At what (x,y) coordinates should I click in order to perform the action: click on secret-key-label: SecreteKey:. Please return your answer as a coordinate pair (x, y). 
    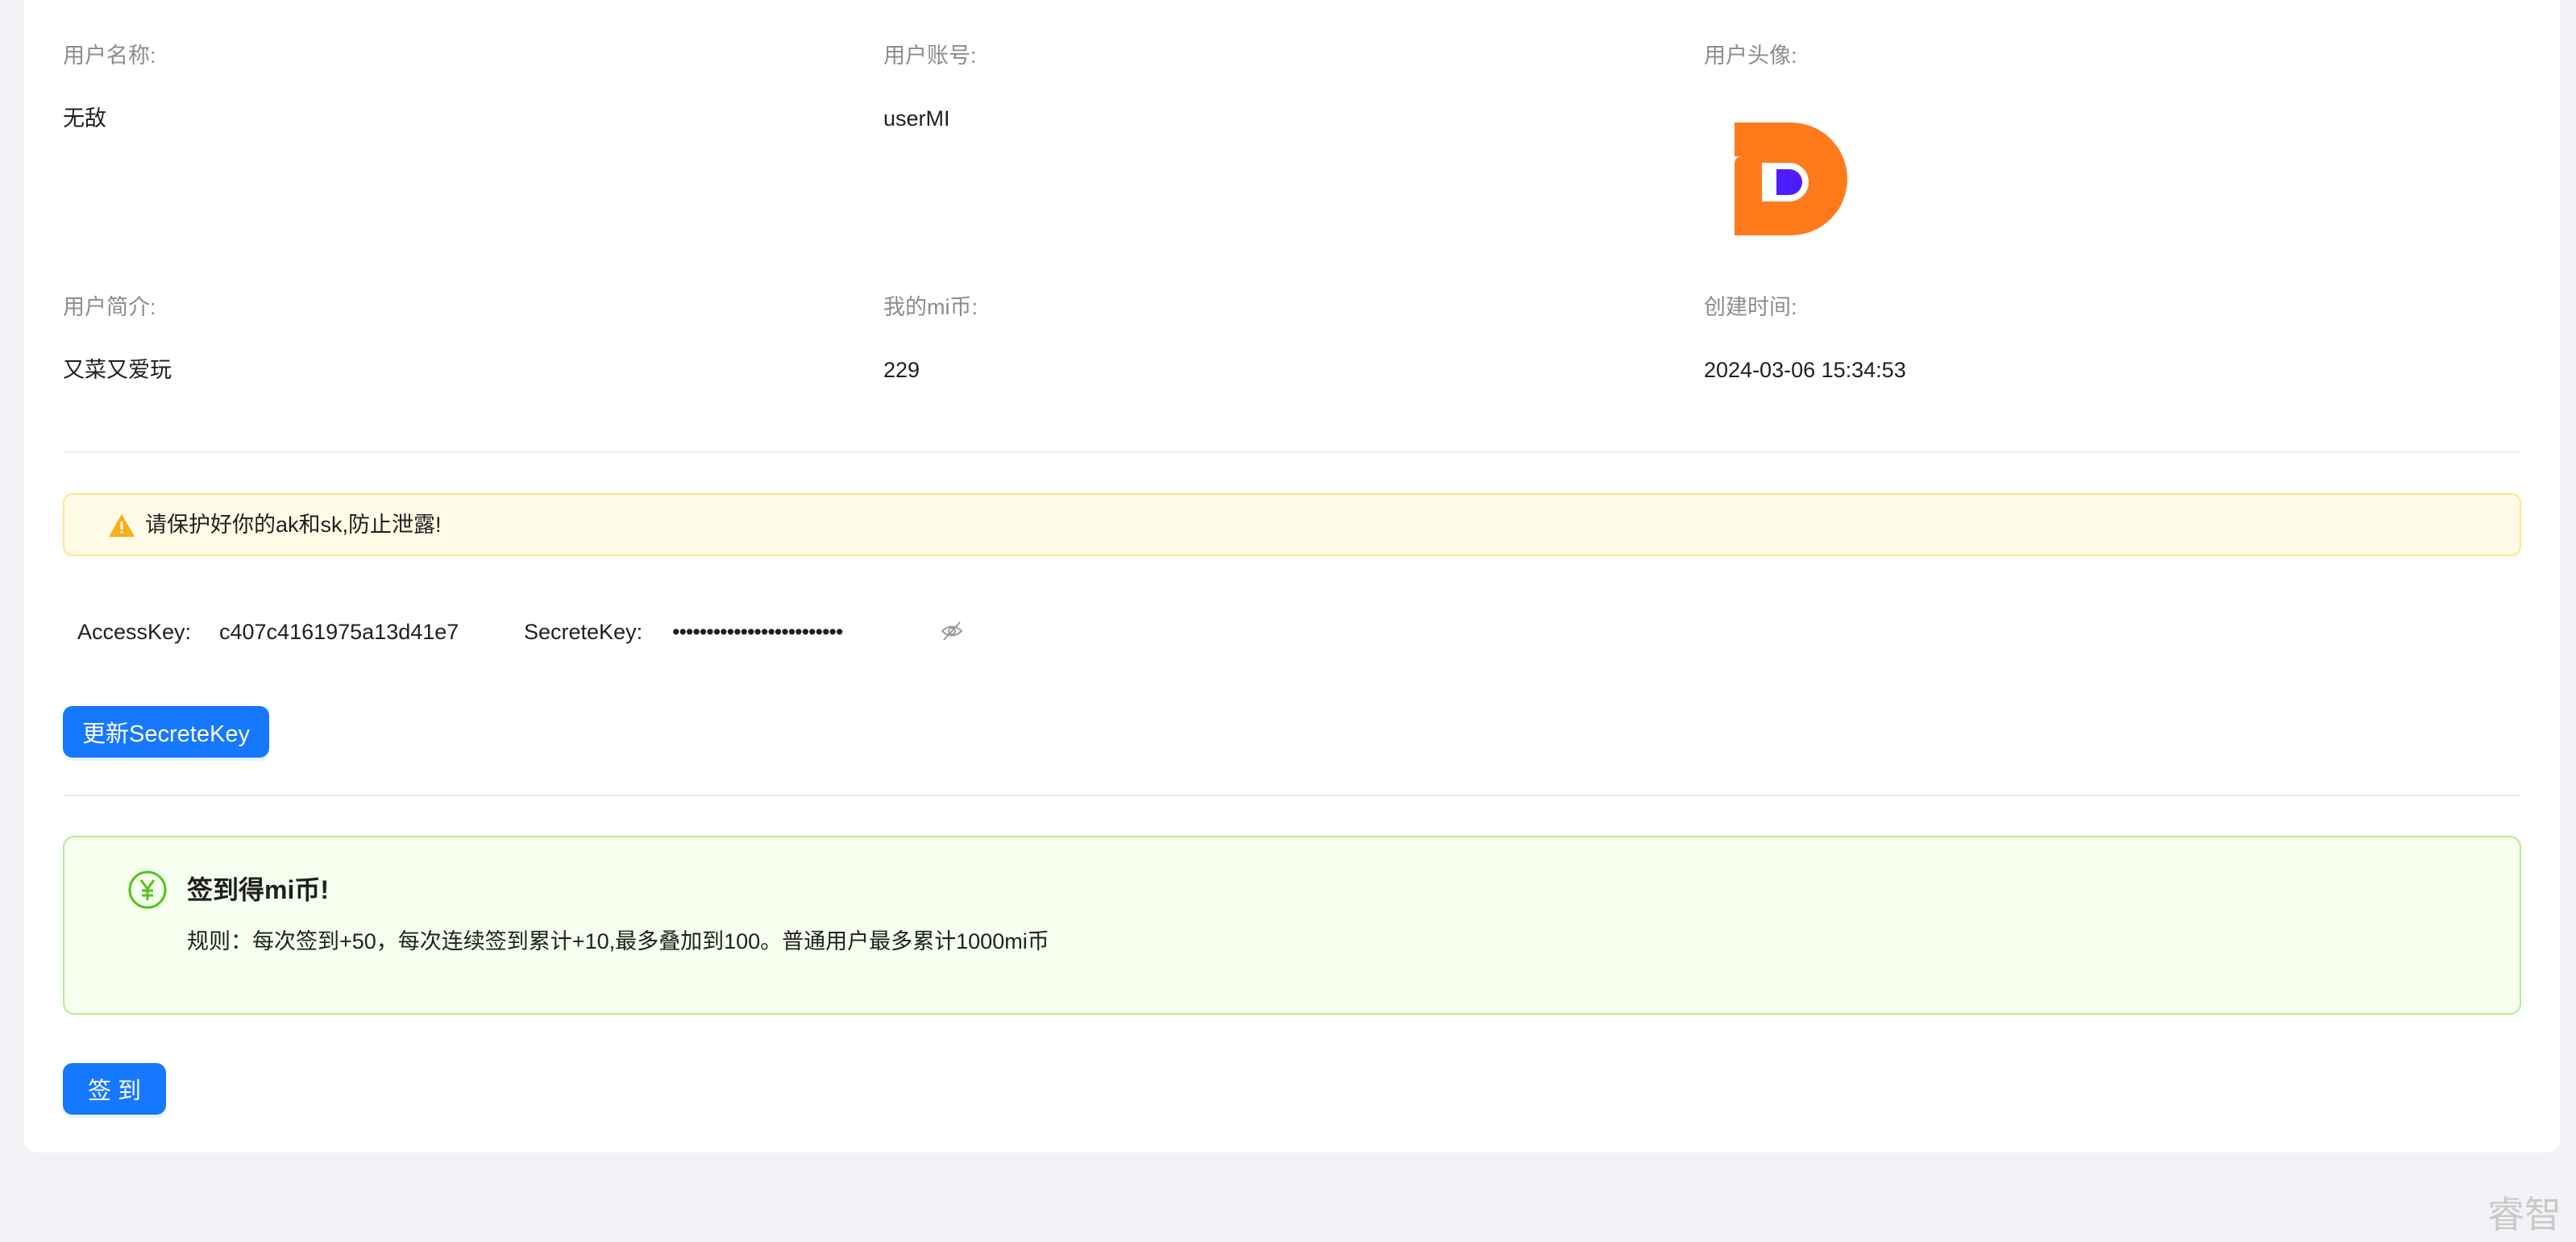
    Looking at the image, I should click on (583, 632).